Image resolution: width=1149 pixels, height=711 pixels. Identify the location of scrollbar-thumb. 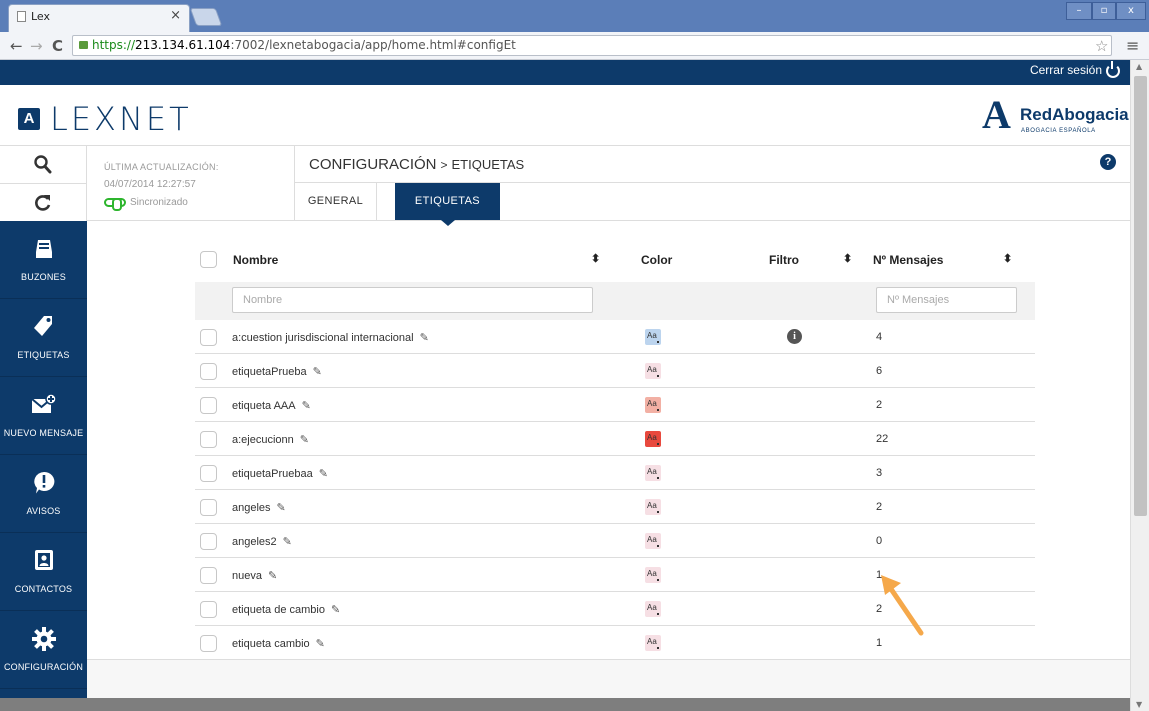
(1140, 296).